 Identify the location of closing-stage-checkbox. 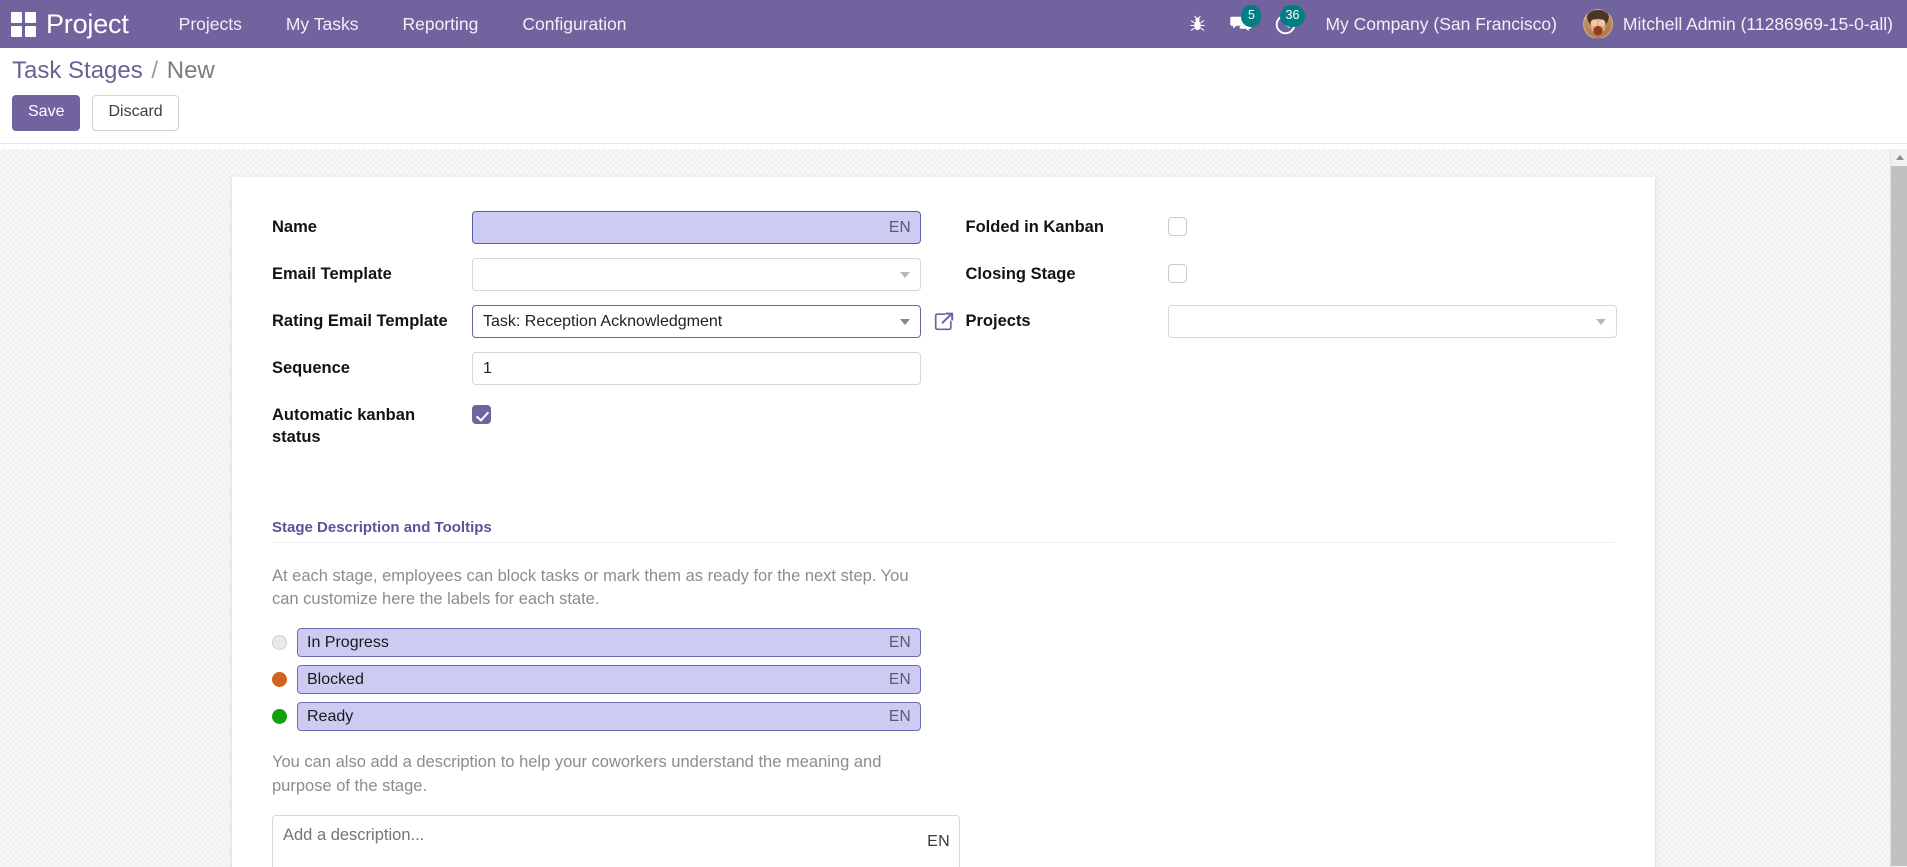
(1177, 273).